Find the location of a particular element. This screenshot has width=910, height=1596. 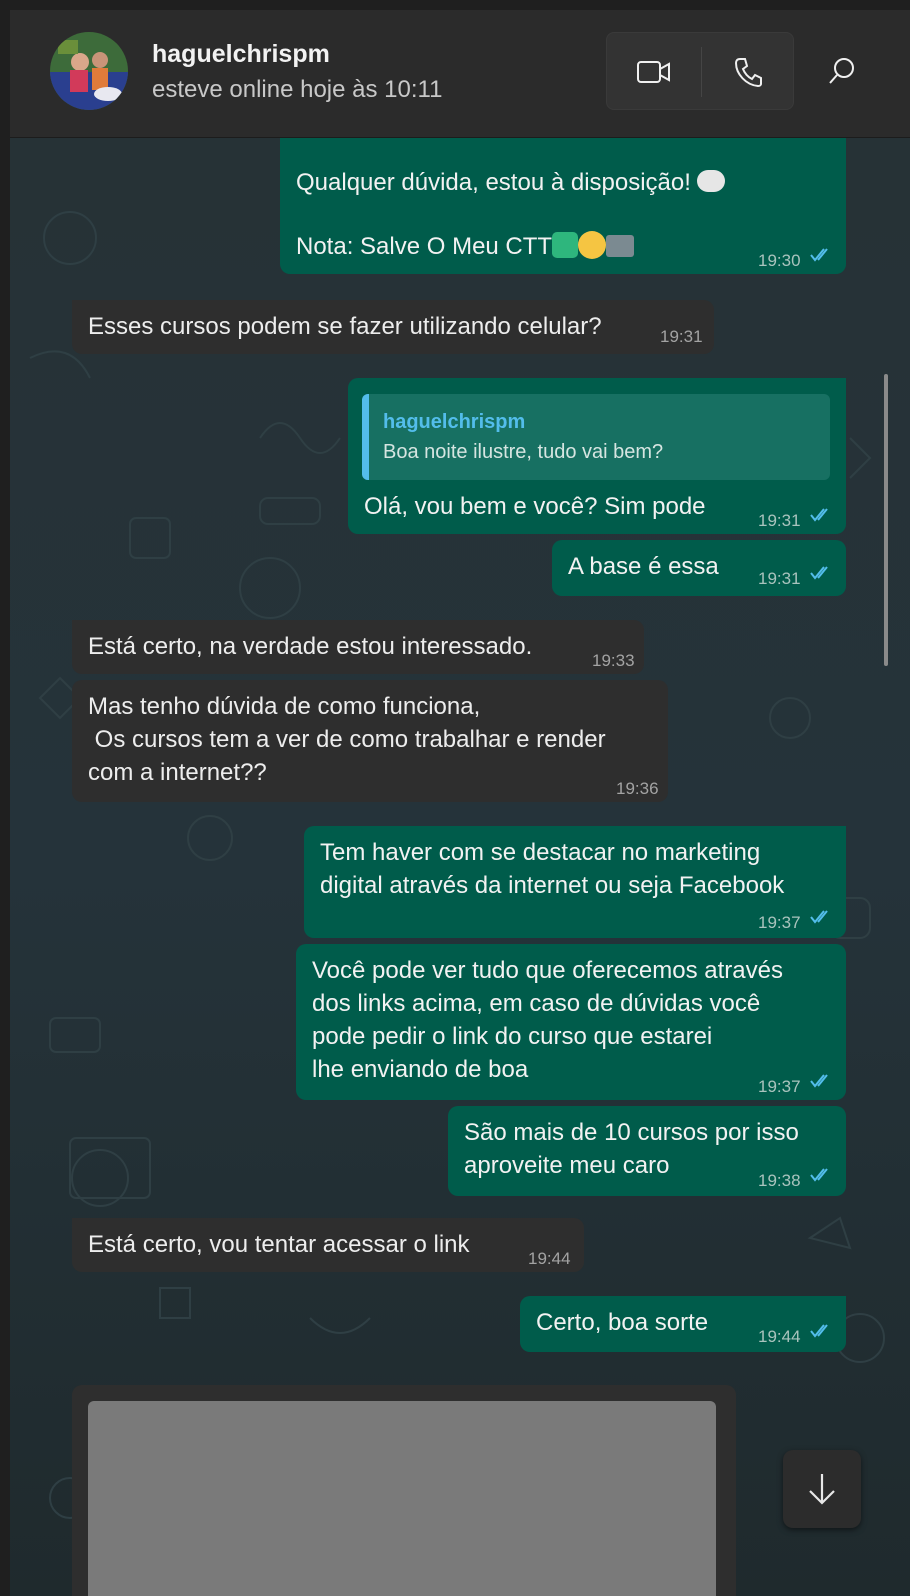

call-button-group is located at coordinates (700, 71).